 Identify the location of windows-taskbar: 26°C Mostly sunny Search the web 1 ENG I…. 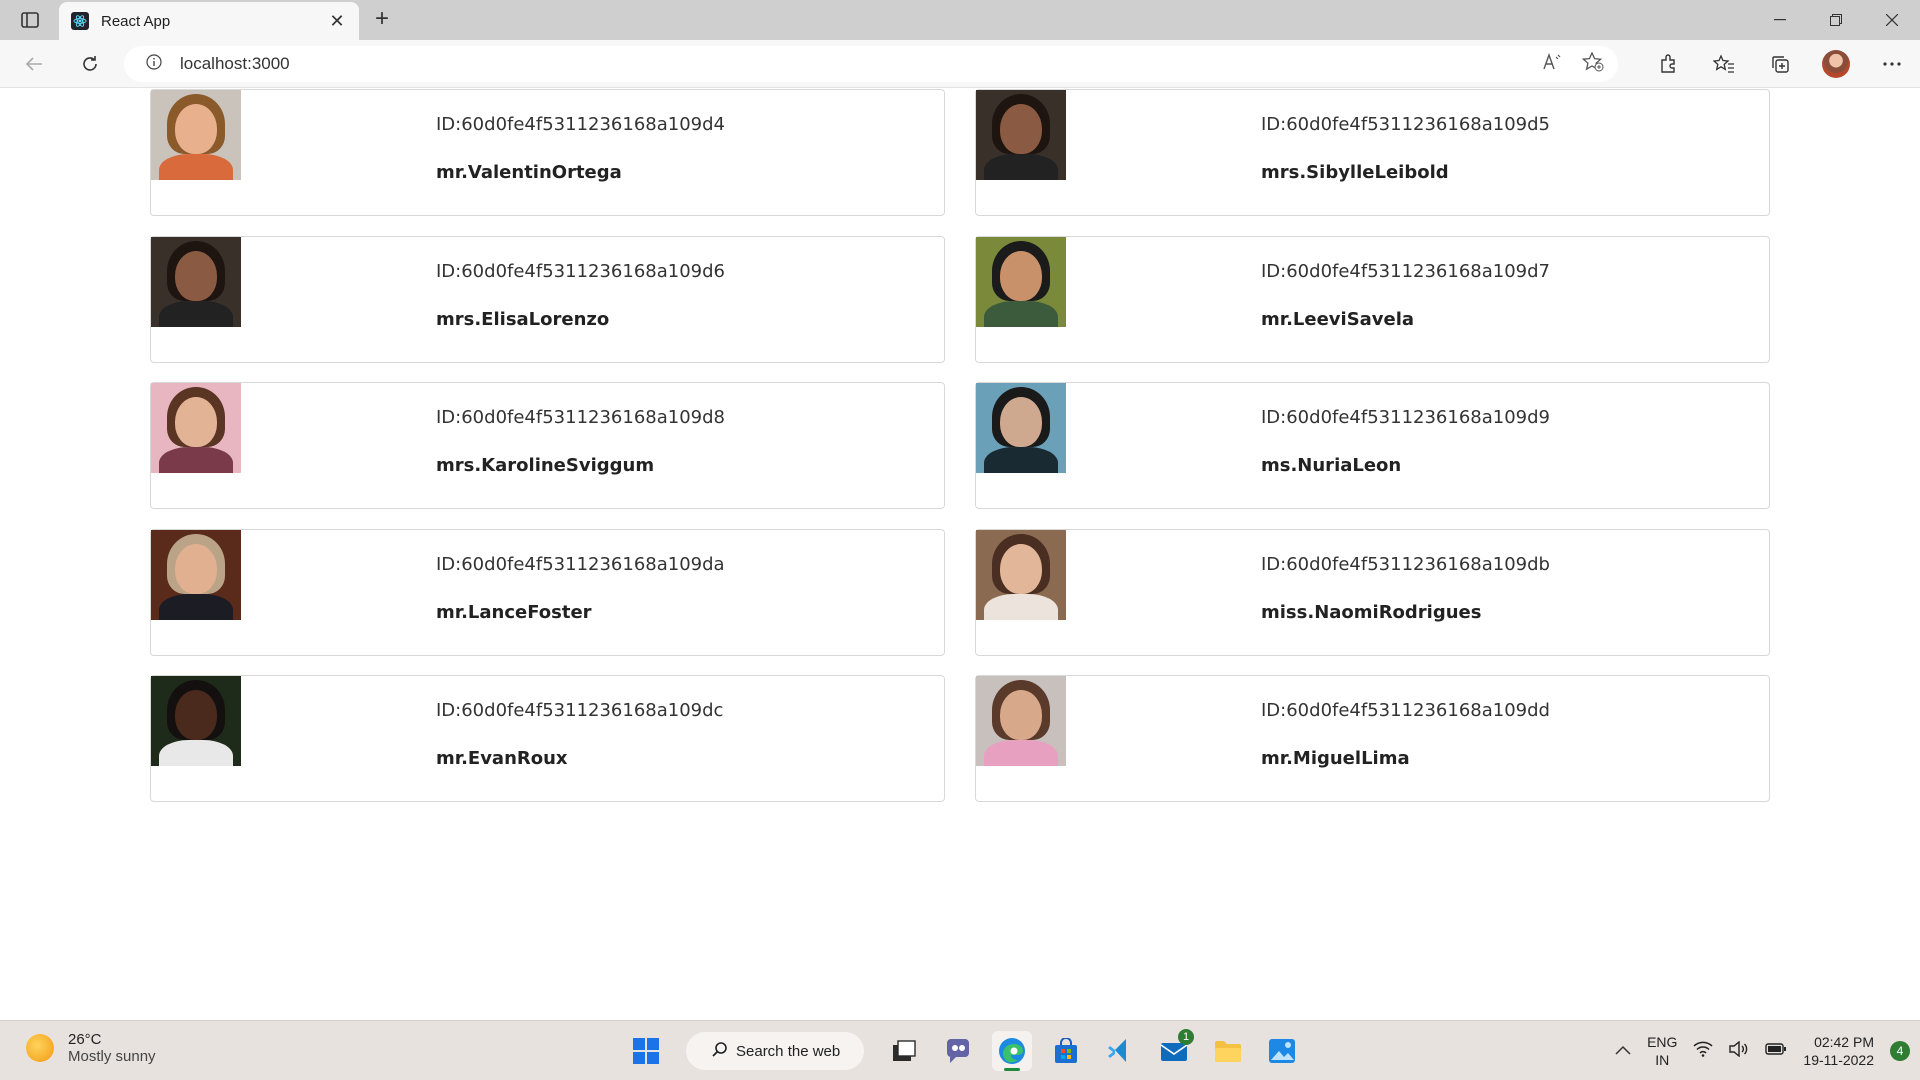
(960, 1050).